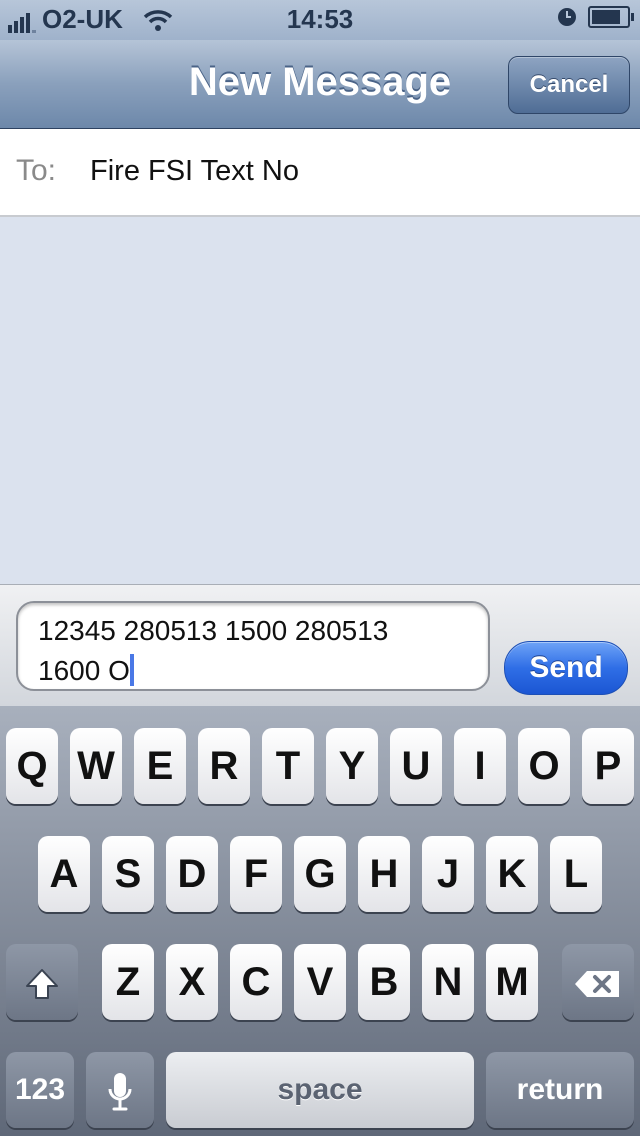 This screenshot has height=1136, width=640. I want to click on key-s: S, so click(128, 874).